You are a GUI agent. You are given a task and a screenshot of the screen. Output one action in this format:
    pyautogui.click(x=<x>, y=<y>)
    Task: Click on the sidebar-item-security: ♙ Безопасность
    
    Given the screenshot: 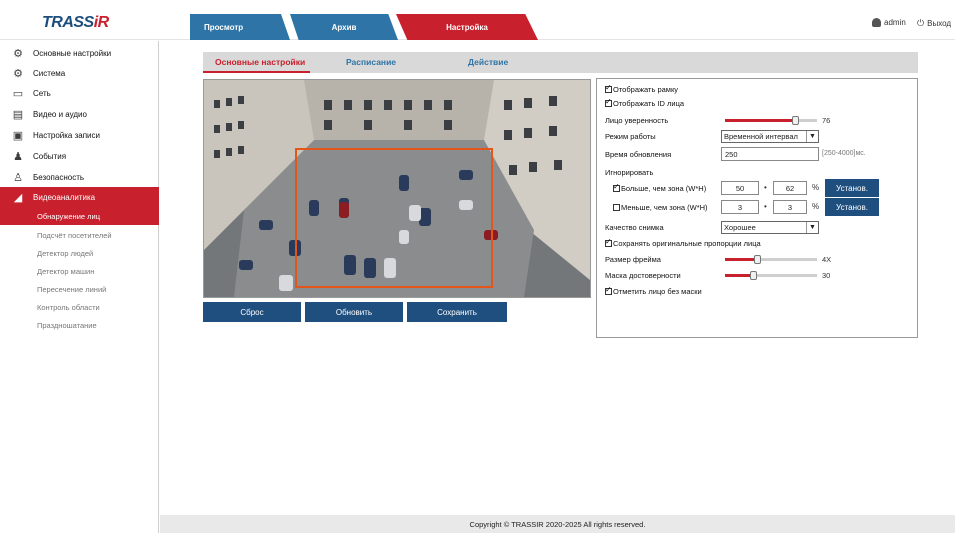 What is the action you would take?
    pyautogui.click(x=79, y=177)
    